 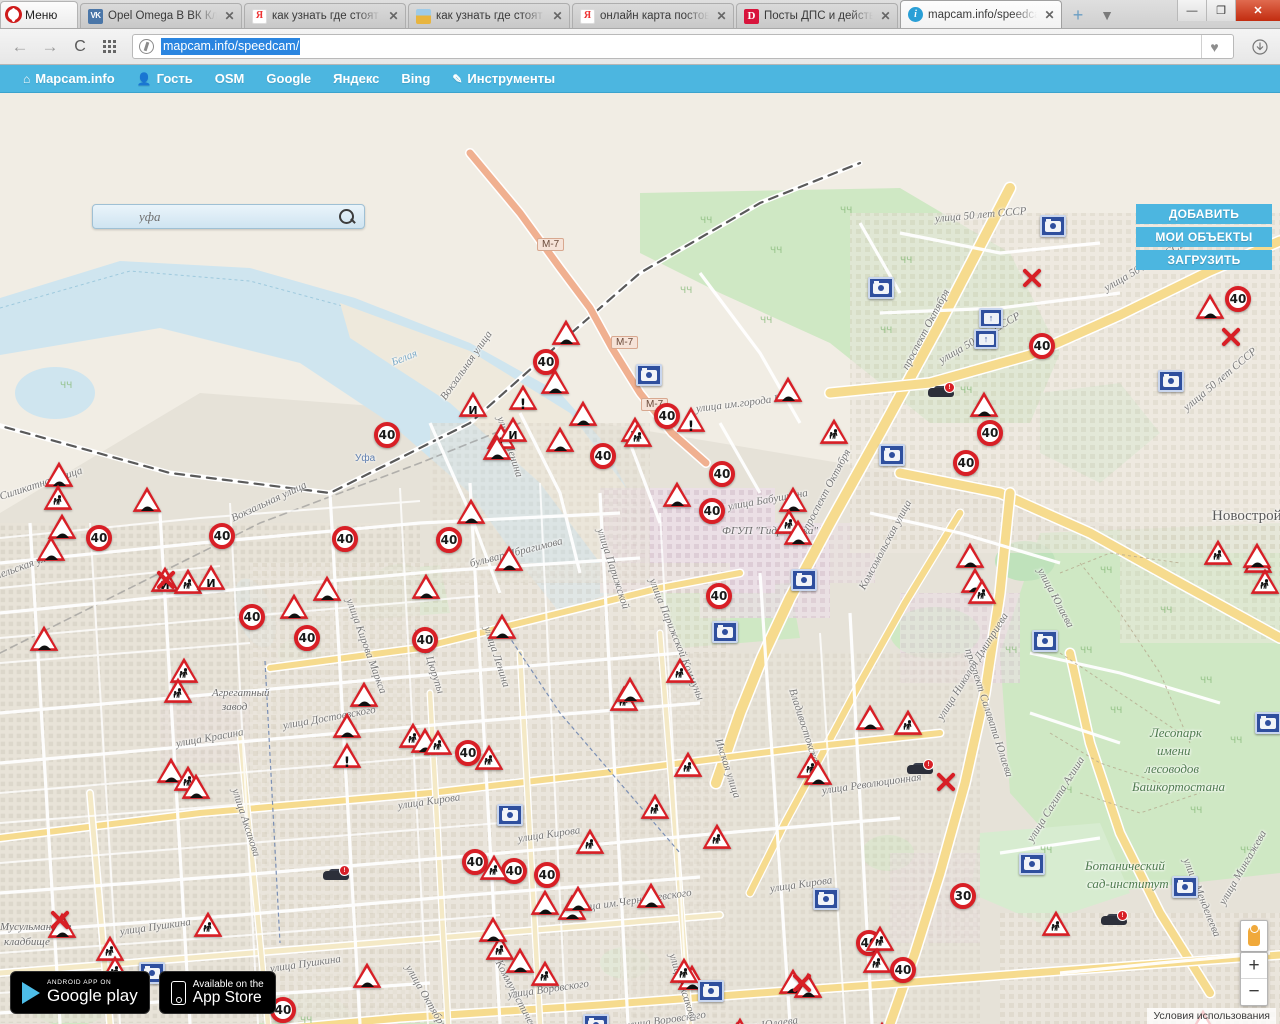 I want to click on opera-menu-button: Меню, so click(x=39, y=14).